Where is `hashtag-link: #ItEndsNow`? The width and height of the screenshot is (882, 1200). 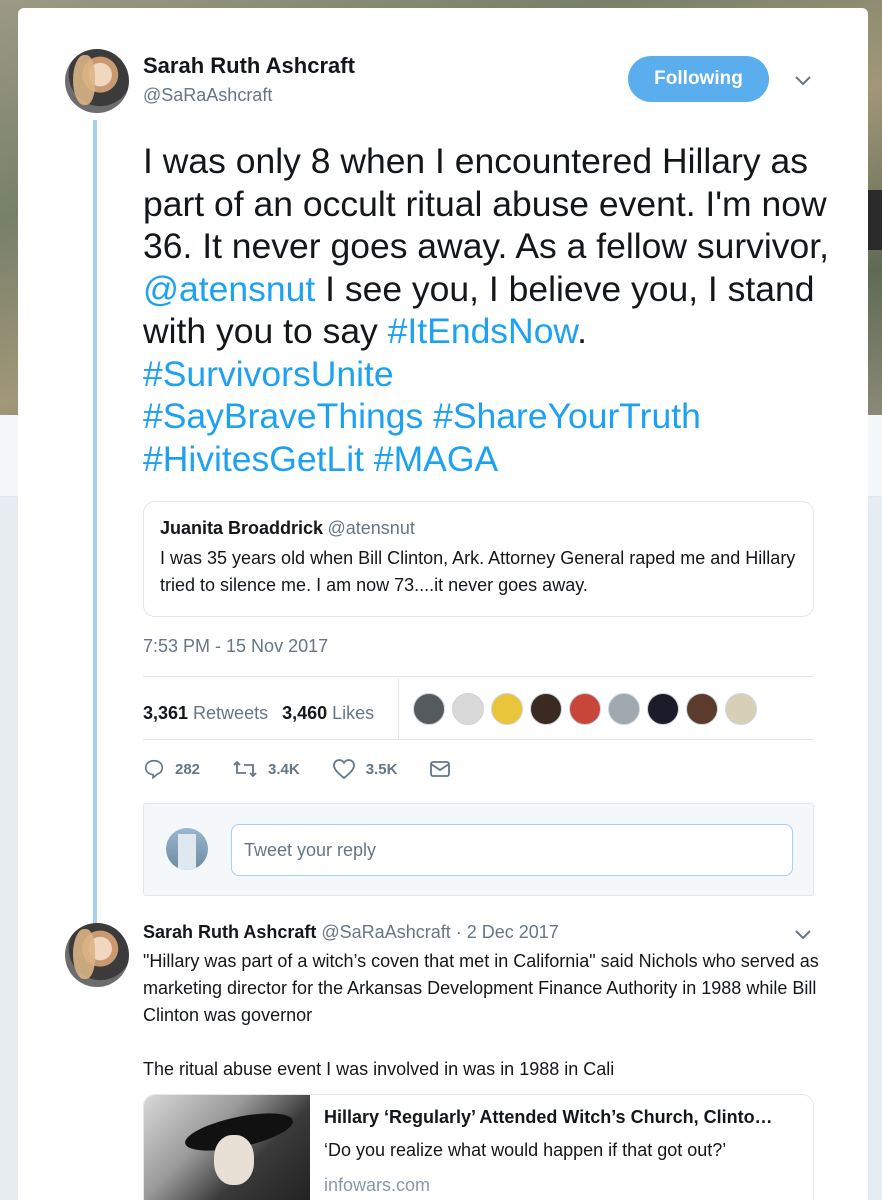 hashtag-link: #ItEndsNow is located at coordinates (482, 331).